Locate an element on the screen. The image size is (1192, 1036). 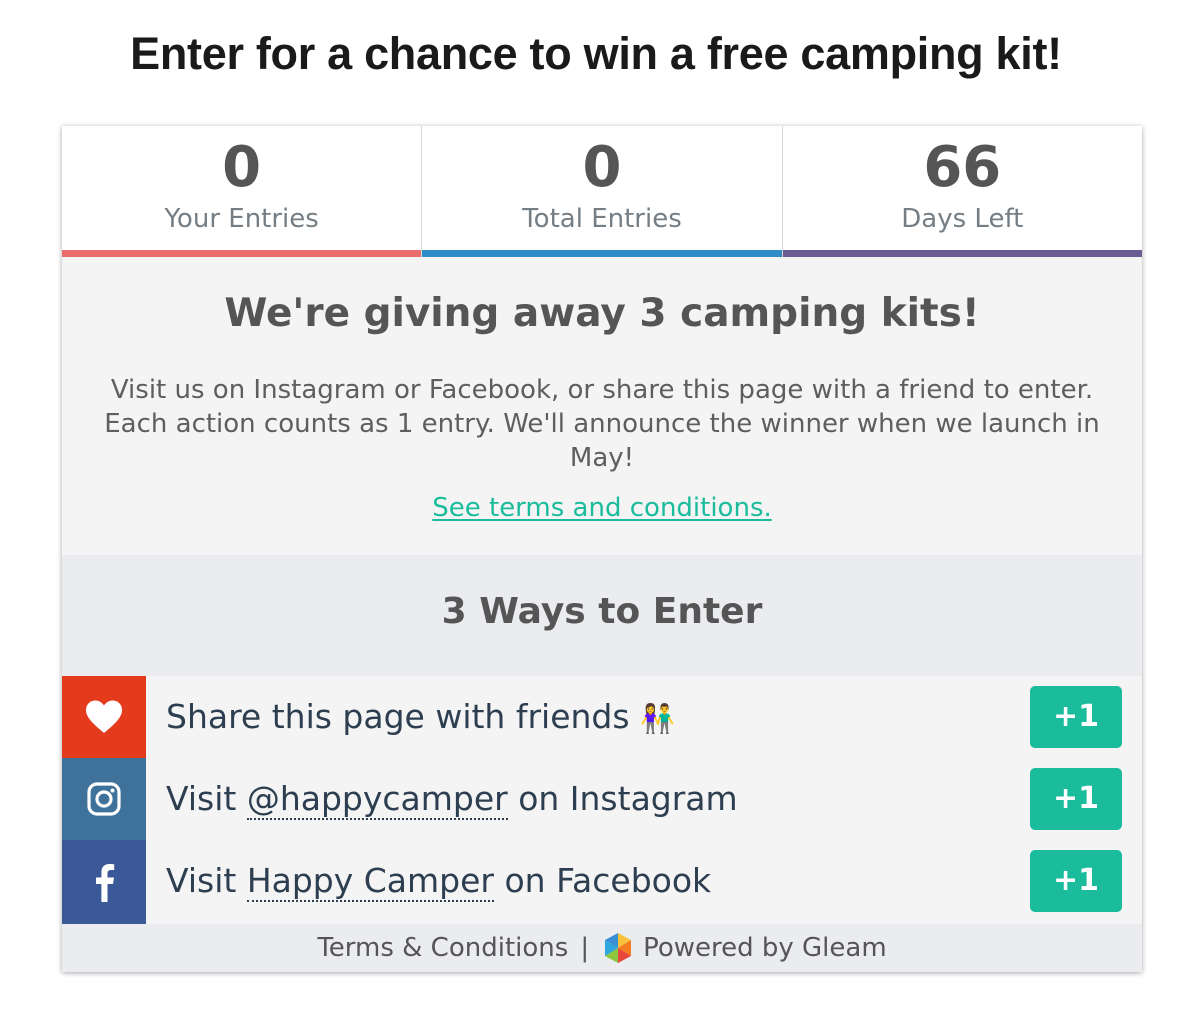
terms-link: See terms and conditions. is located at coordinates (602, 508).